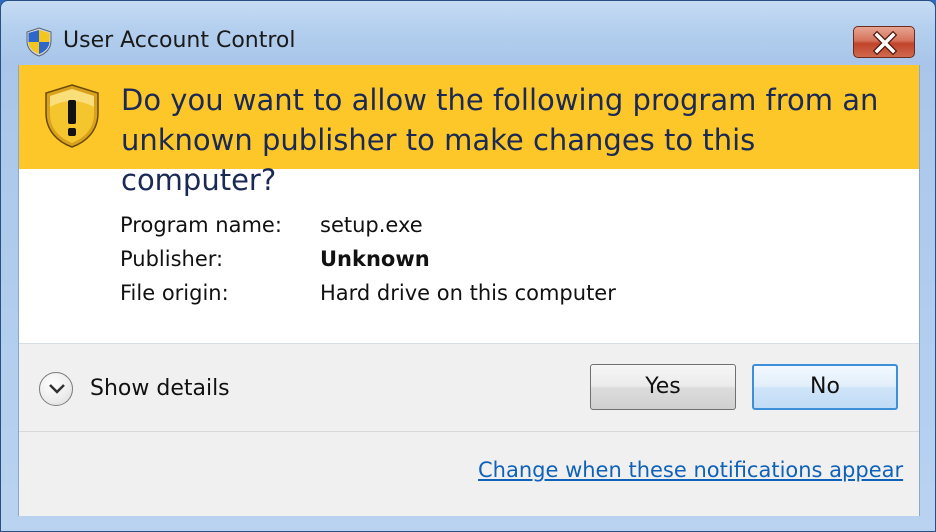 This screenshot has width=936, height=532. Describe the element at coordinates (468, 293) in the screenshot. I see `file-origin-value: Hard drive on this computer` at that location.